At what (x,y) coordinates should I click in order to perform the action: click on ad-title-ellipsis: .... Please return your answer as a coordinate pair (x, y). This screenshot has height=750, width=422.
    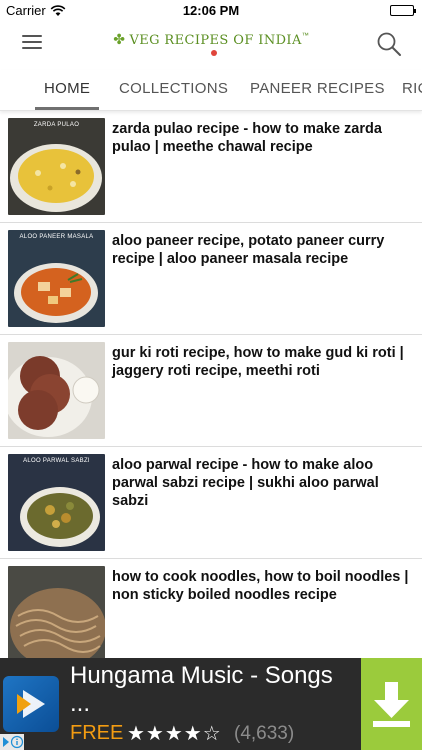
    Looking at the image, I should click on (80, 703).